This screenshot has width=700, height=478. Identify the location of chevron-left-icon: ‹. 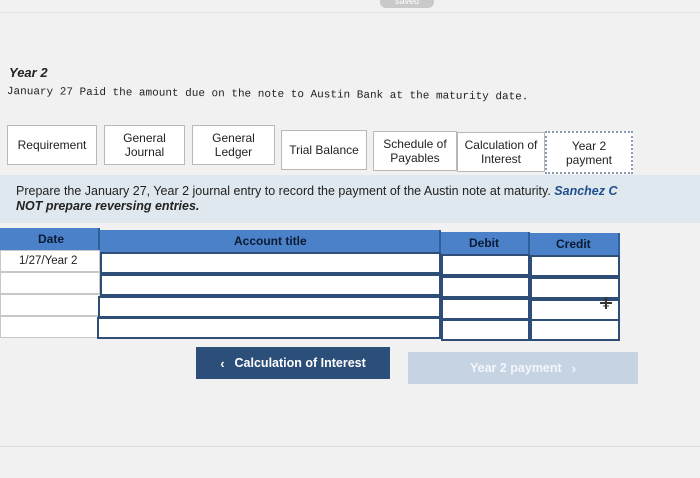
(222, 363).